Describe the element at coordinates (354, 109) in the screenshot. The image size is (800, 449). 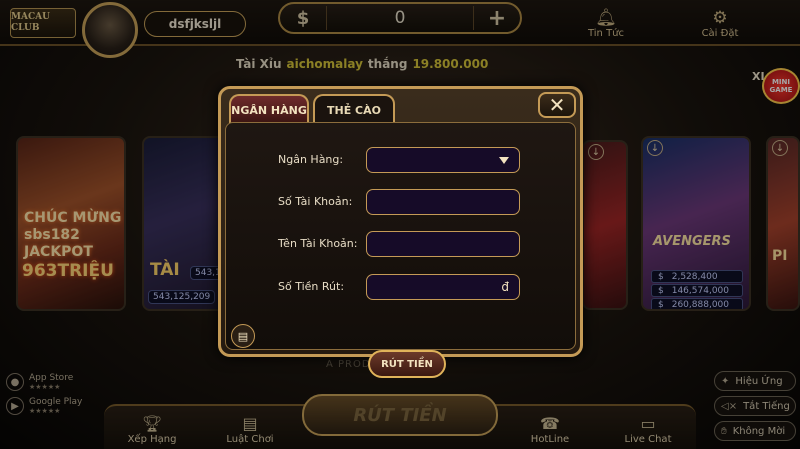
I see `tab-scratch-card: THẺ CÀO` at that location.